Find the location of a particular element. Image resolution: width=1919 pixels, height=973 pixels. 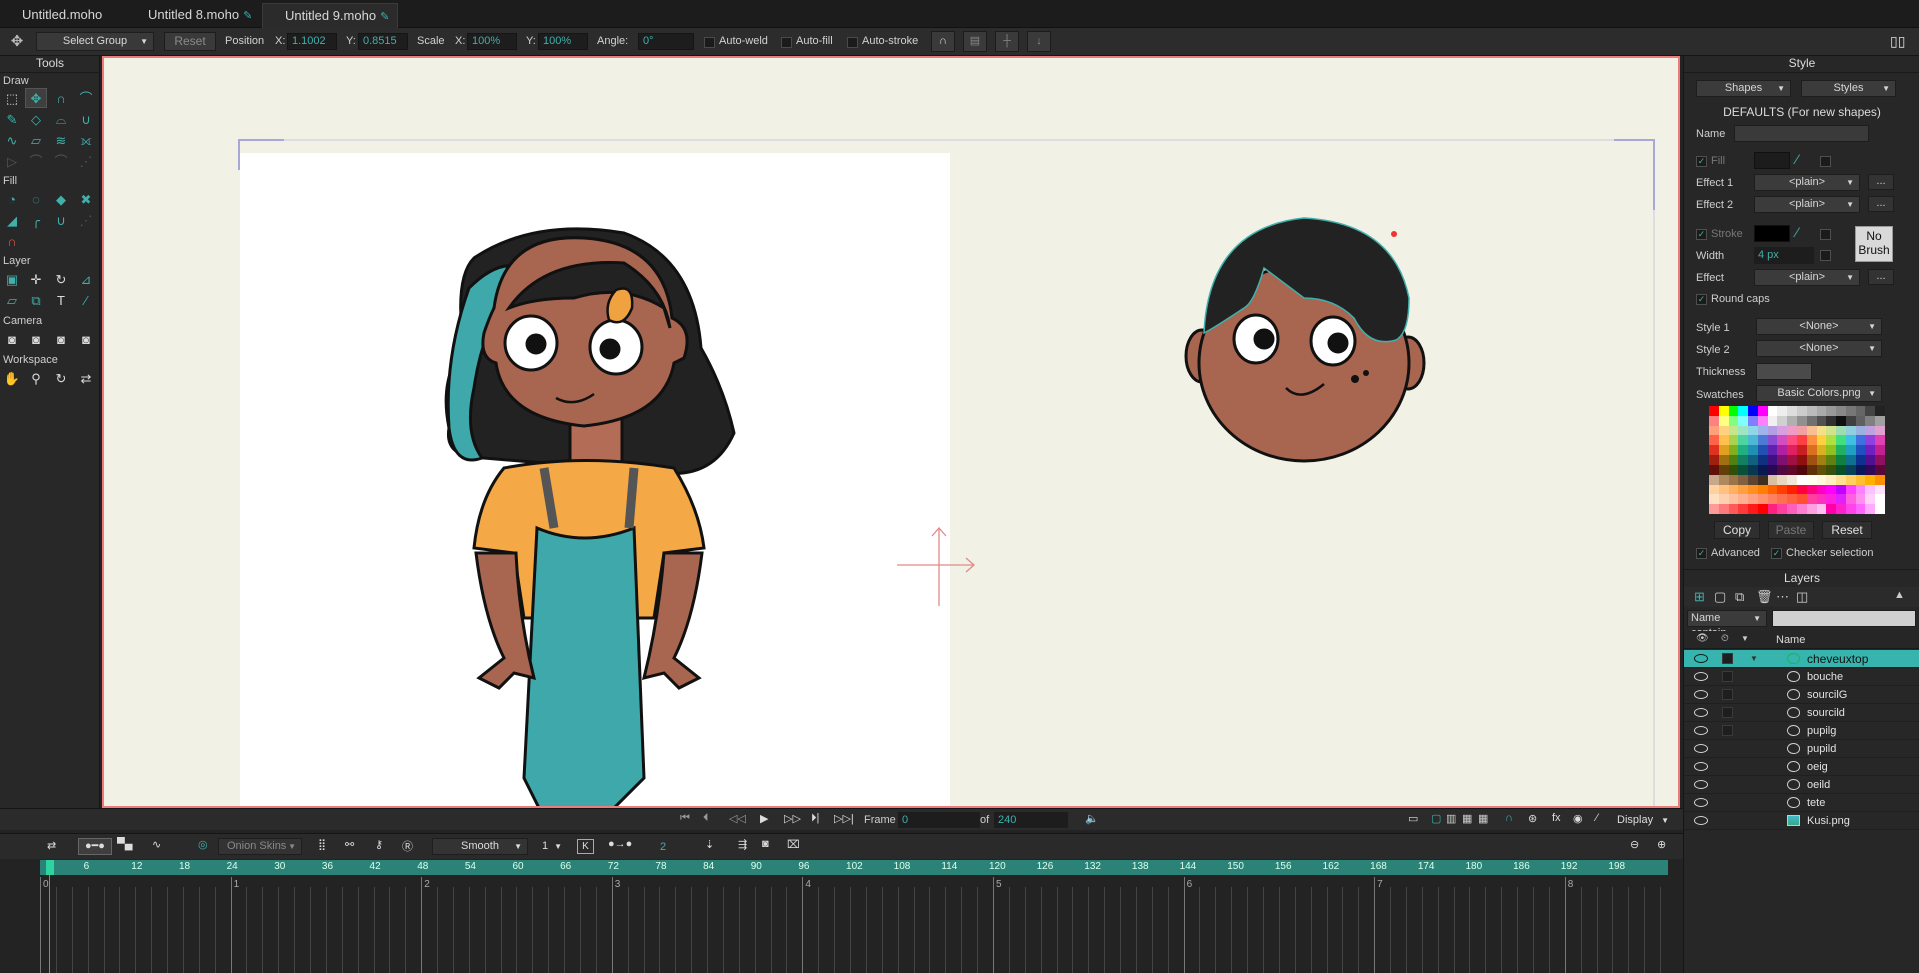

curvature-icon: ⌒ is located at coordinates (86, 98).